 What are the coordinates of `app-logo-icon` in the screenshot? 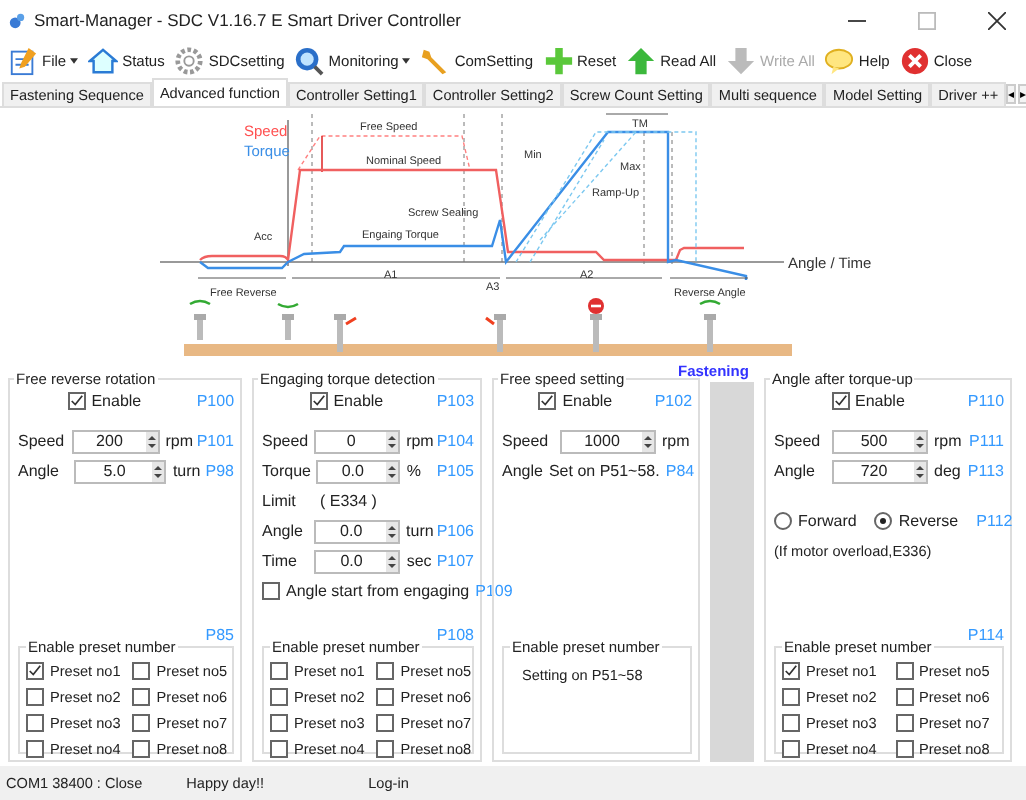 It's located at (17, 20).